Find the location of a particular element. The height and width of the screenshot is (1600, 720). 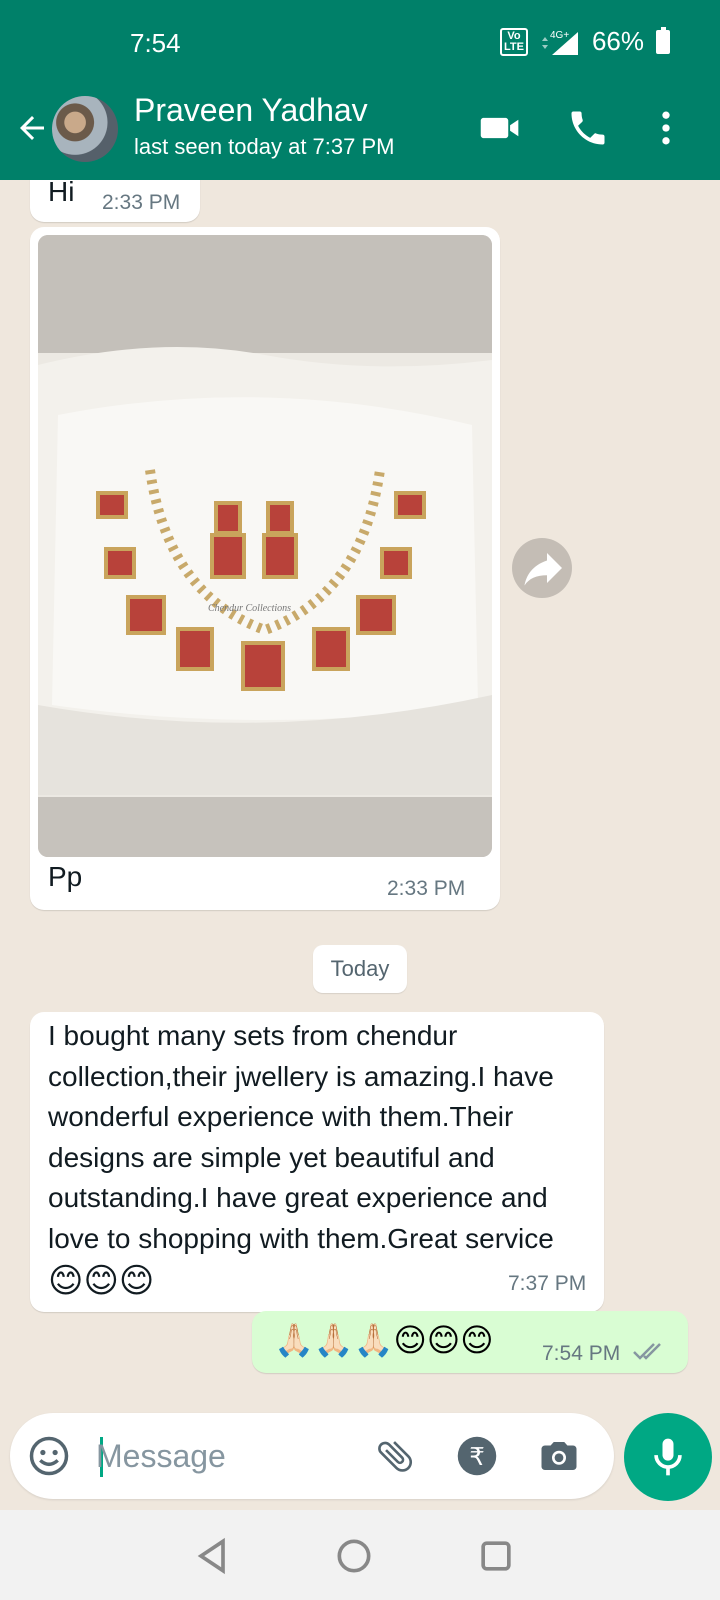

date-divider: Today is located at coordinates (360, 969).